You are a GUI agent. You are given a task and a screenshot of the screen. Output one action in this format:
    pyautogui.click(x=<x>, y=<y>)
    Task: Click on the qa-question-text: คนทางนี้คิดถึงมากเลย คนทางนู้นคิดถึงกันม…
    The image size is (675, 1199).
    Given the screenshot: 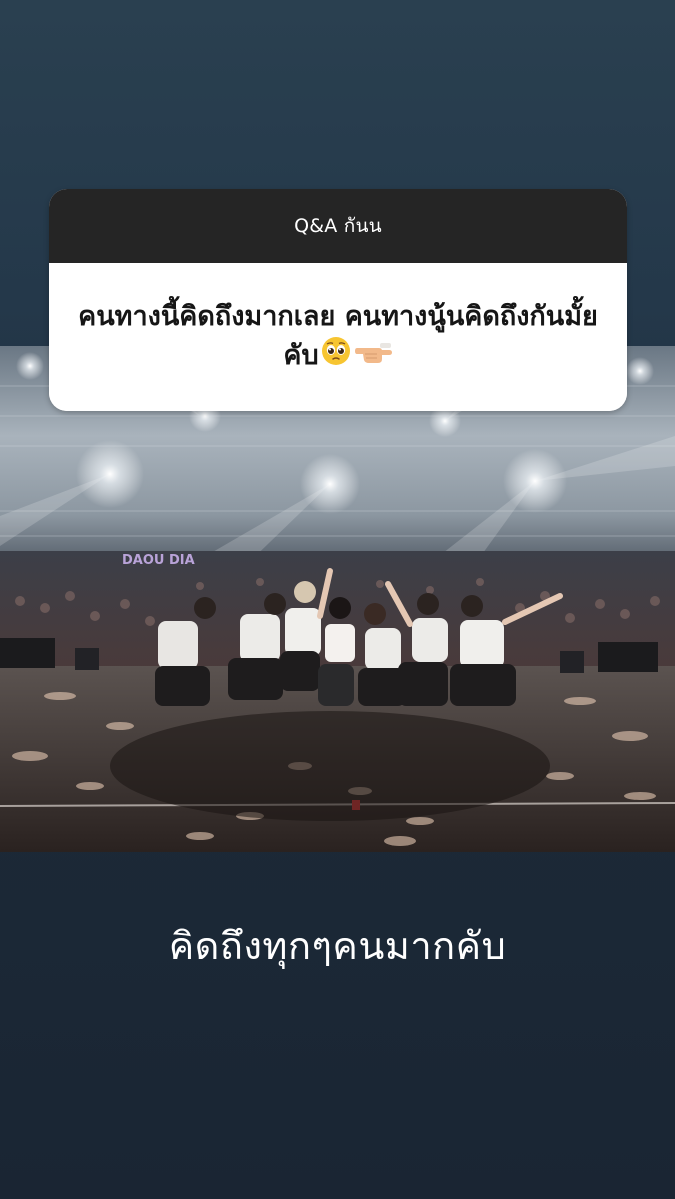 What is the action you would take?
    pyautogui.click(x=338, y=337)
    